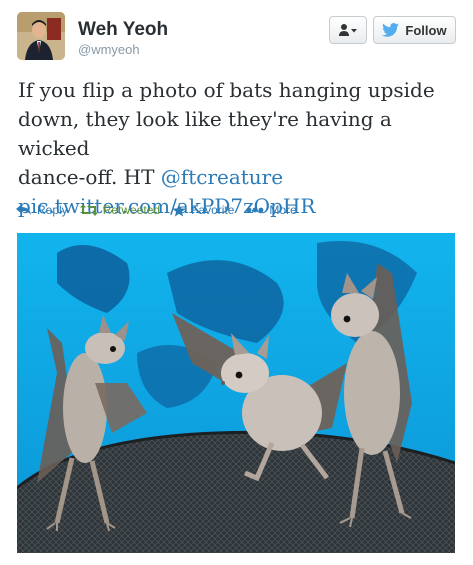  I want to click on user-actions-button, so click(348, 30).